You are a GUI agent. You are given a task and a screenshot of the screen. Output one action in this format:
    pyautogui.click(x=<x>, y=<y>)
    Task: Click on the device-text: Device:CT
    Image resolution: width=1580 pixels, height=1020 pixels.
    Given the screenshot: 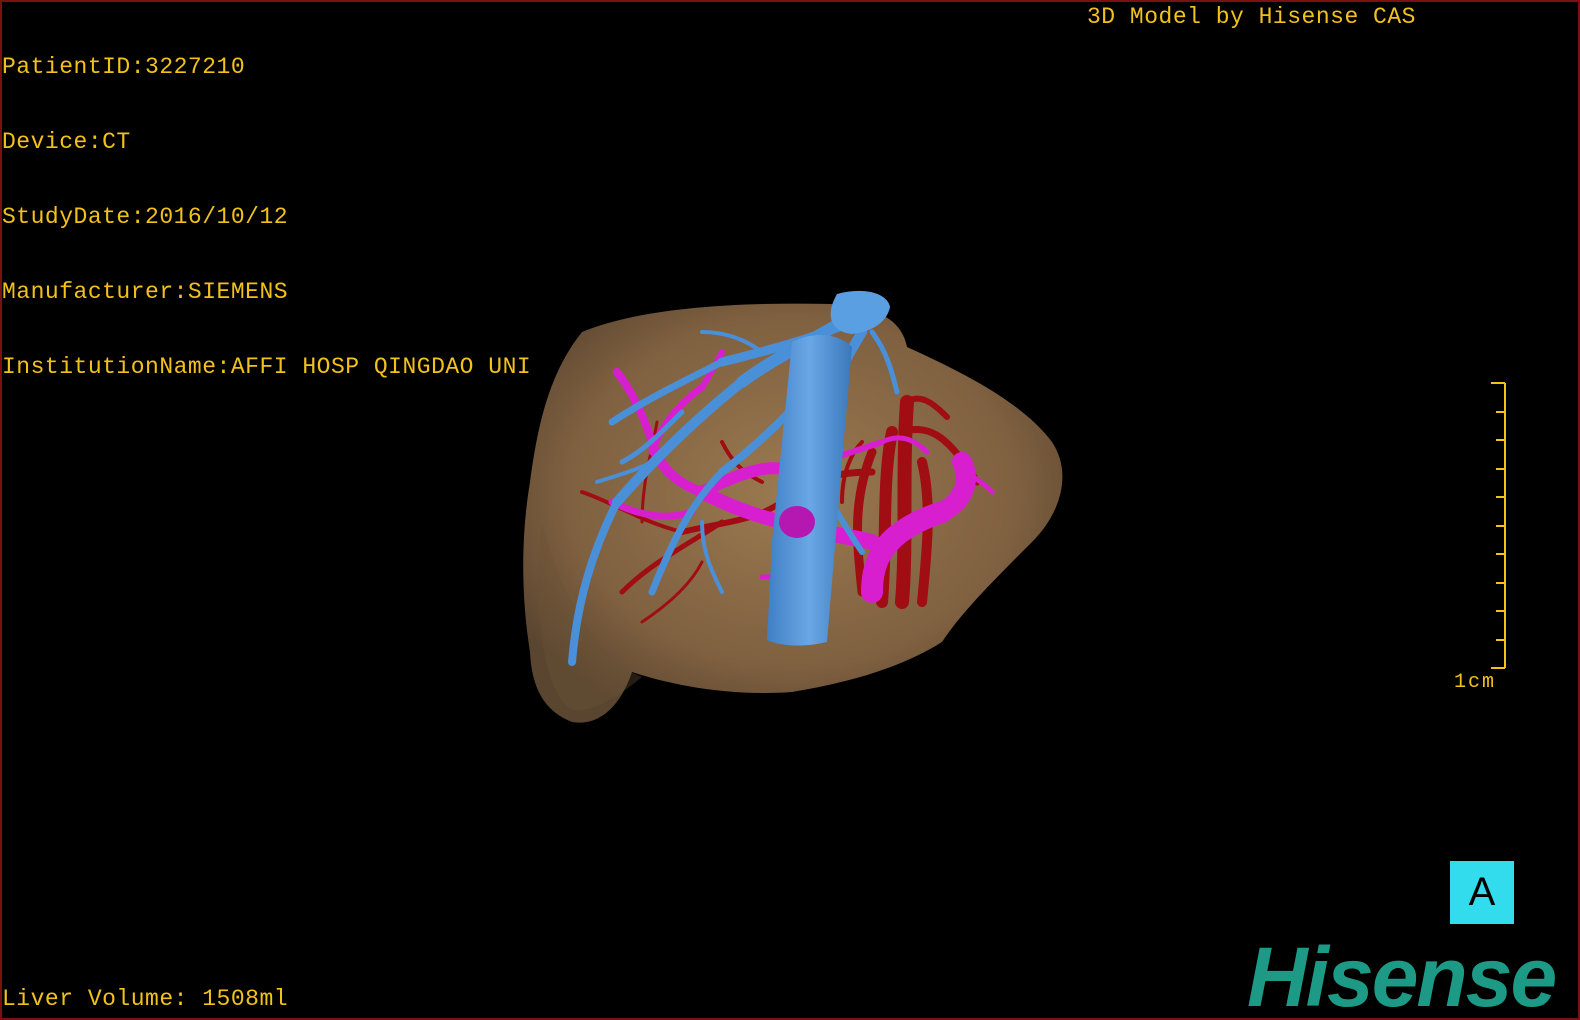 What is the action you would take?
    pyautogui.click(x=66, y=142)
    